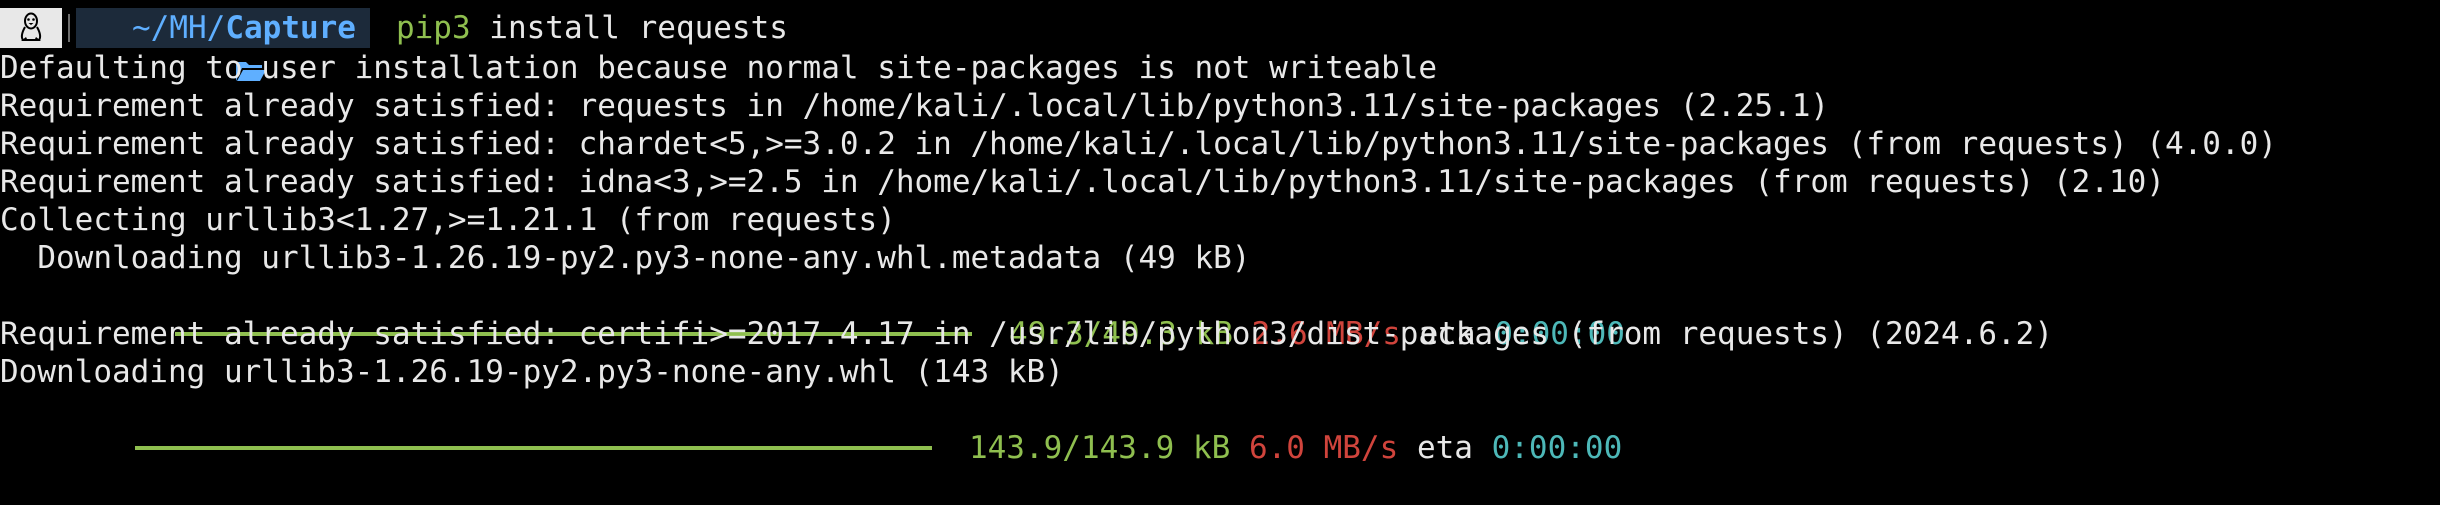 This screenshot has width=2440, height=505. Describe the element at coordinates (433, 28) in the screenshot. I see `command-name: pip3` at that location.